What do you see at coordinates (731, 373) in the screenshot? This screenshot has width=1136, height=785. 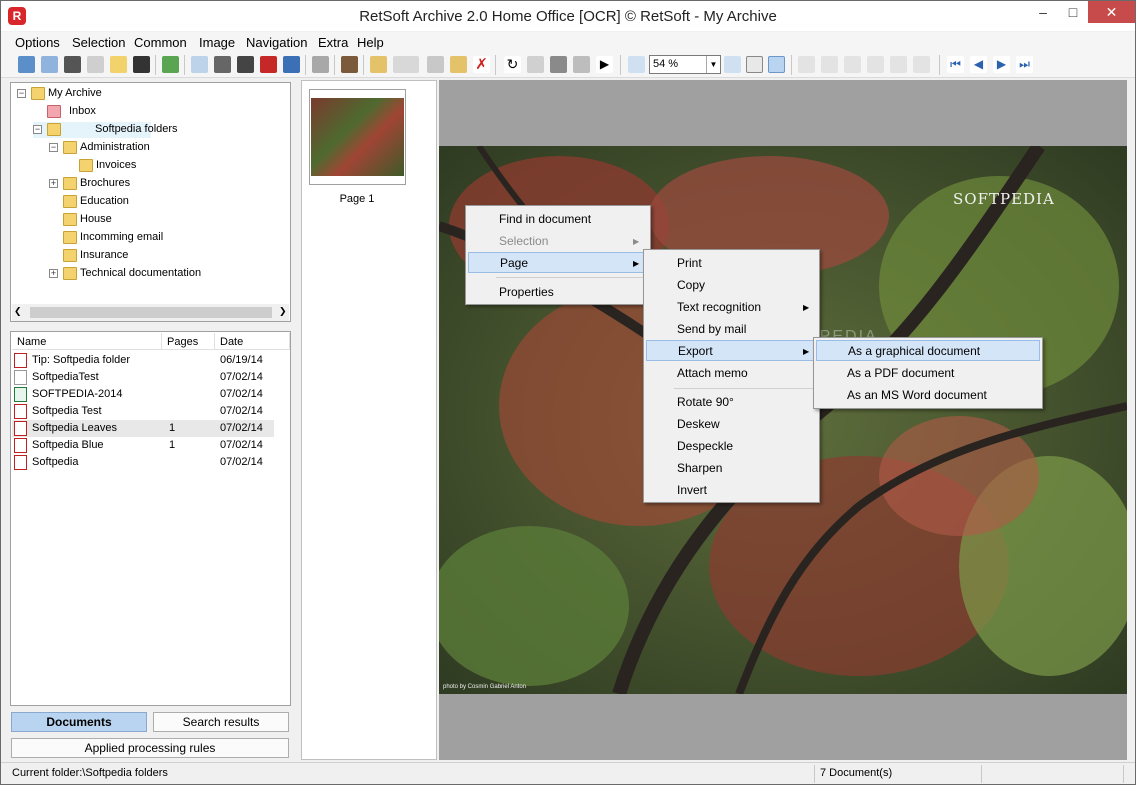 I see `menu-item-attach-memo: Attach memo` at bounding box center [731, 373].